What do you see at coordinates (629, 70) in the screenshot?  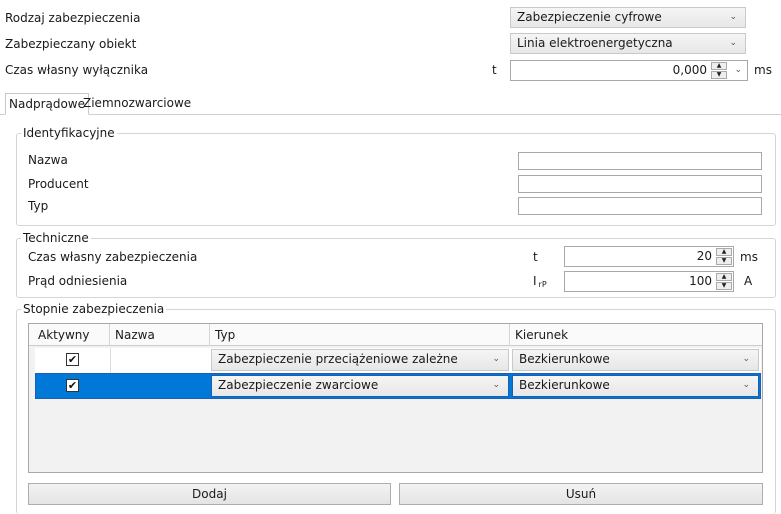 I see `breaker-time-input: 0,000 ▲ ▼ ⌄` at bounding box center [629, 70].